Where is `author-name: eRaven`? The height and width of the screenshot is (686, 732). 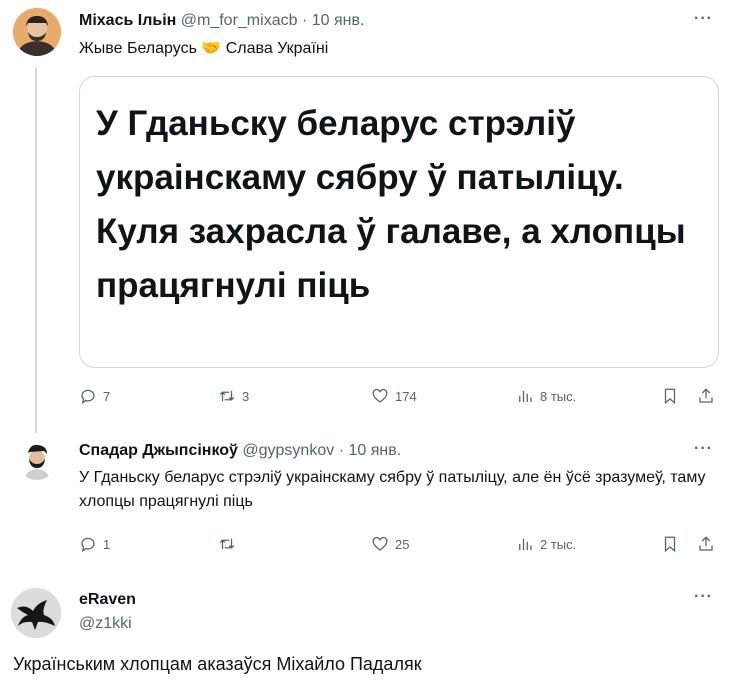
author-name: eRaven is located at coordinates (107, 599).